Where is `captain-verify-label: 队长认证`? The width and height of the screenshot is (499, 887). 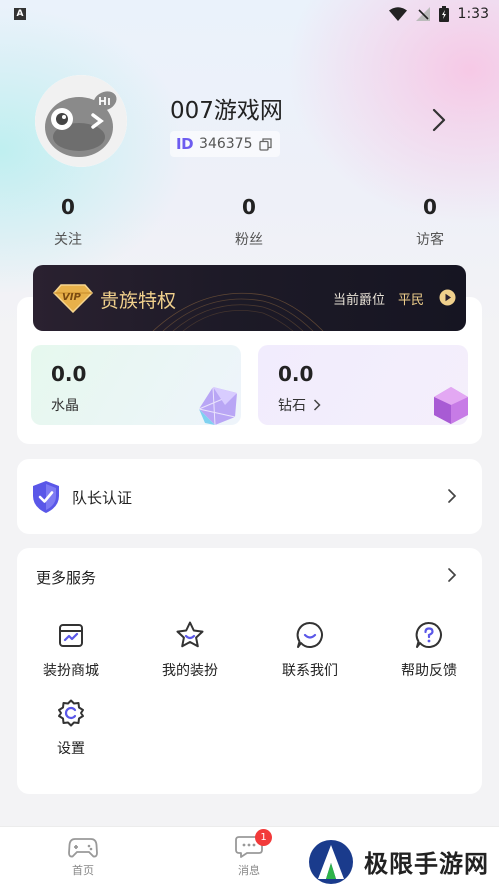 captain-verify-label: 队长认证 is located at coordinates (102, 498).